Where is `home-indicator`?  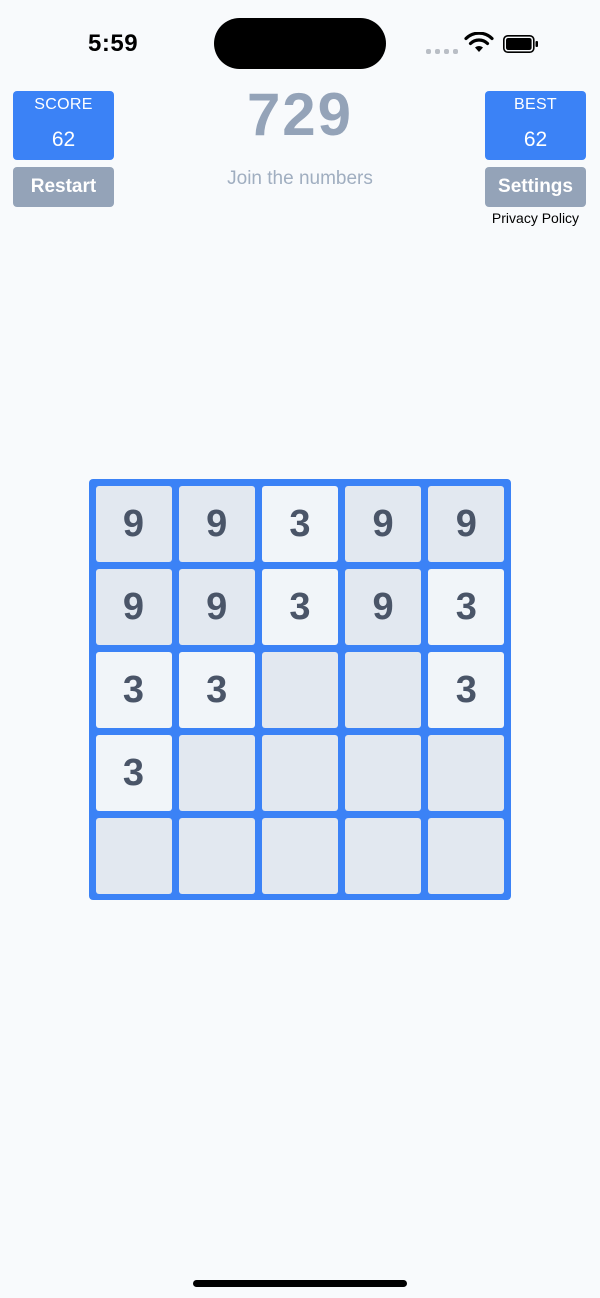 home-indicator is located at coordinates (300, 1283).